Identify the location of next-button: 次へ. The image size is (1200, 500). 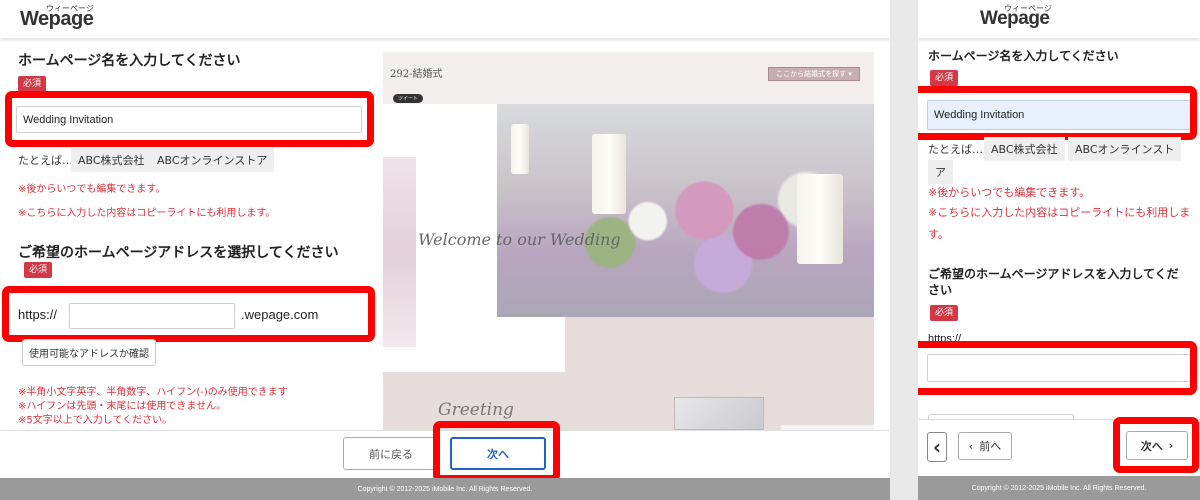
(498, 453).